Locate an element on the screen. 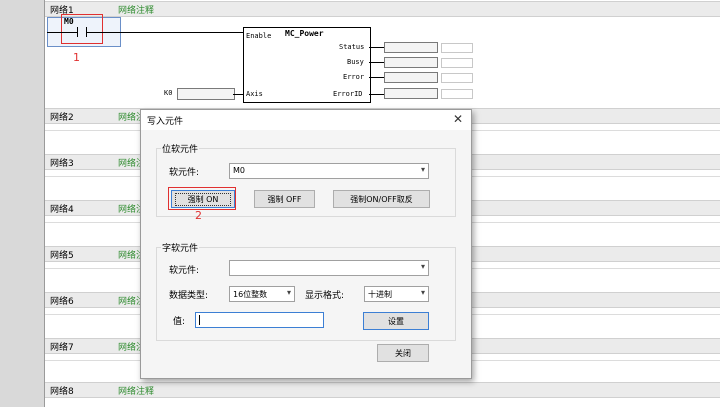 The width and height of the screenshot is (720, 407). display-format-value: 十进制 is located at coordinates (380, 294).